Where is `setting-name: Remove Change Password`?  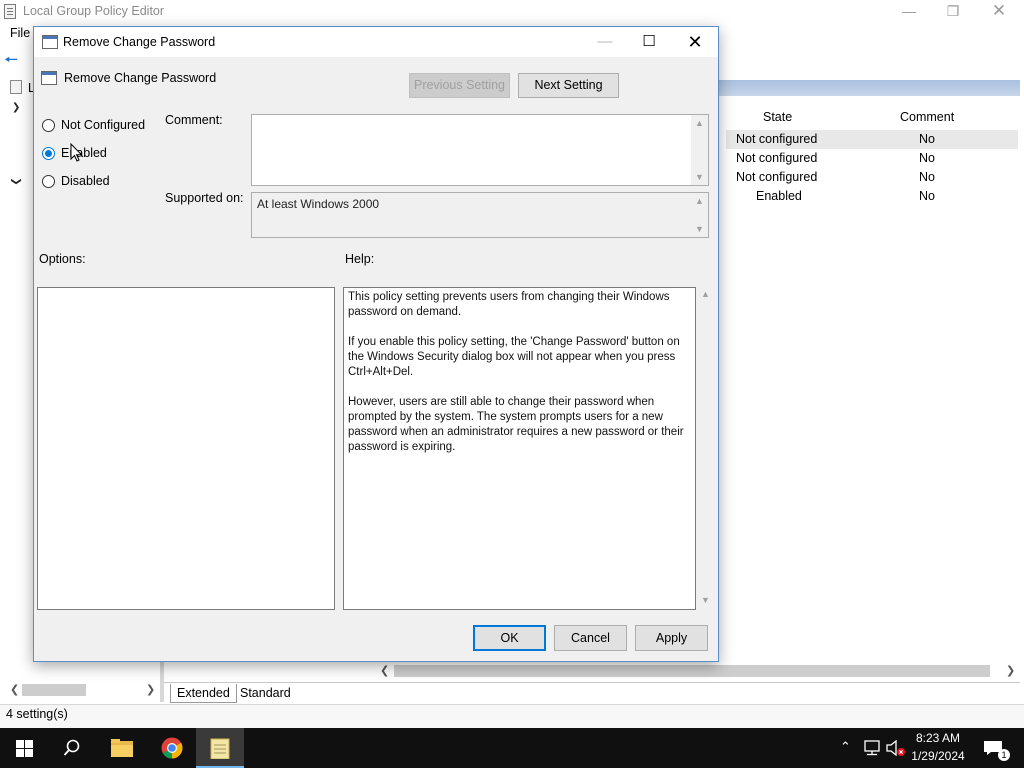 setting-name: Remove Change Password is located at coordinates (140, 78).